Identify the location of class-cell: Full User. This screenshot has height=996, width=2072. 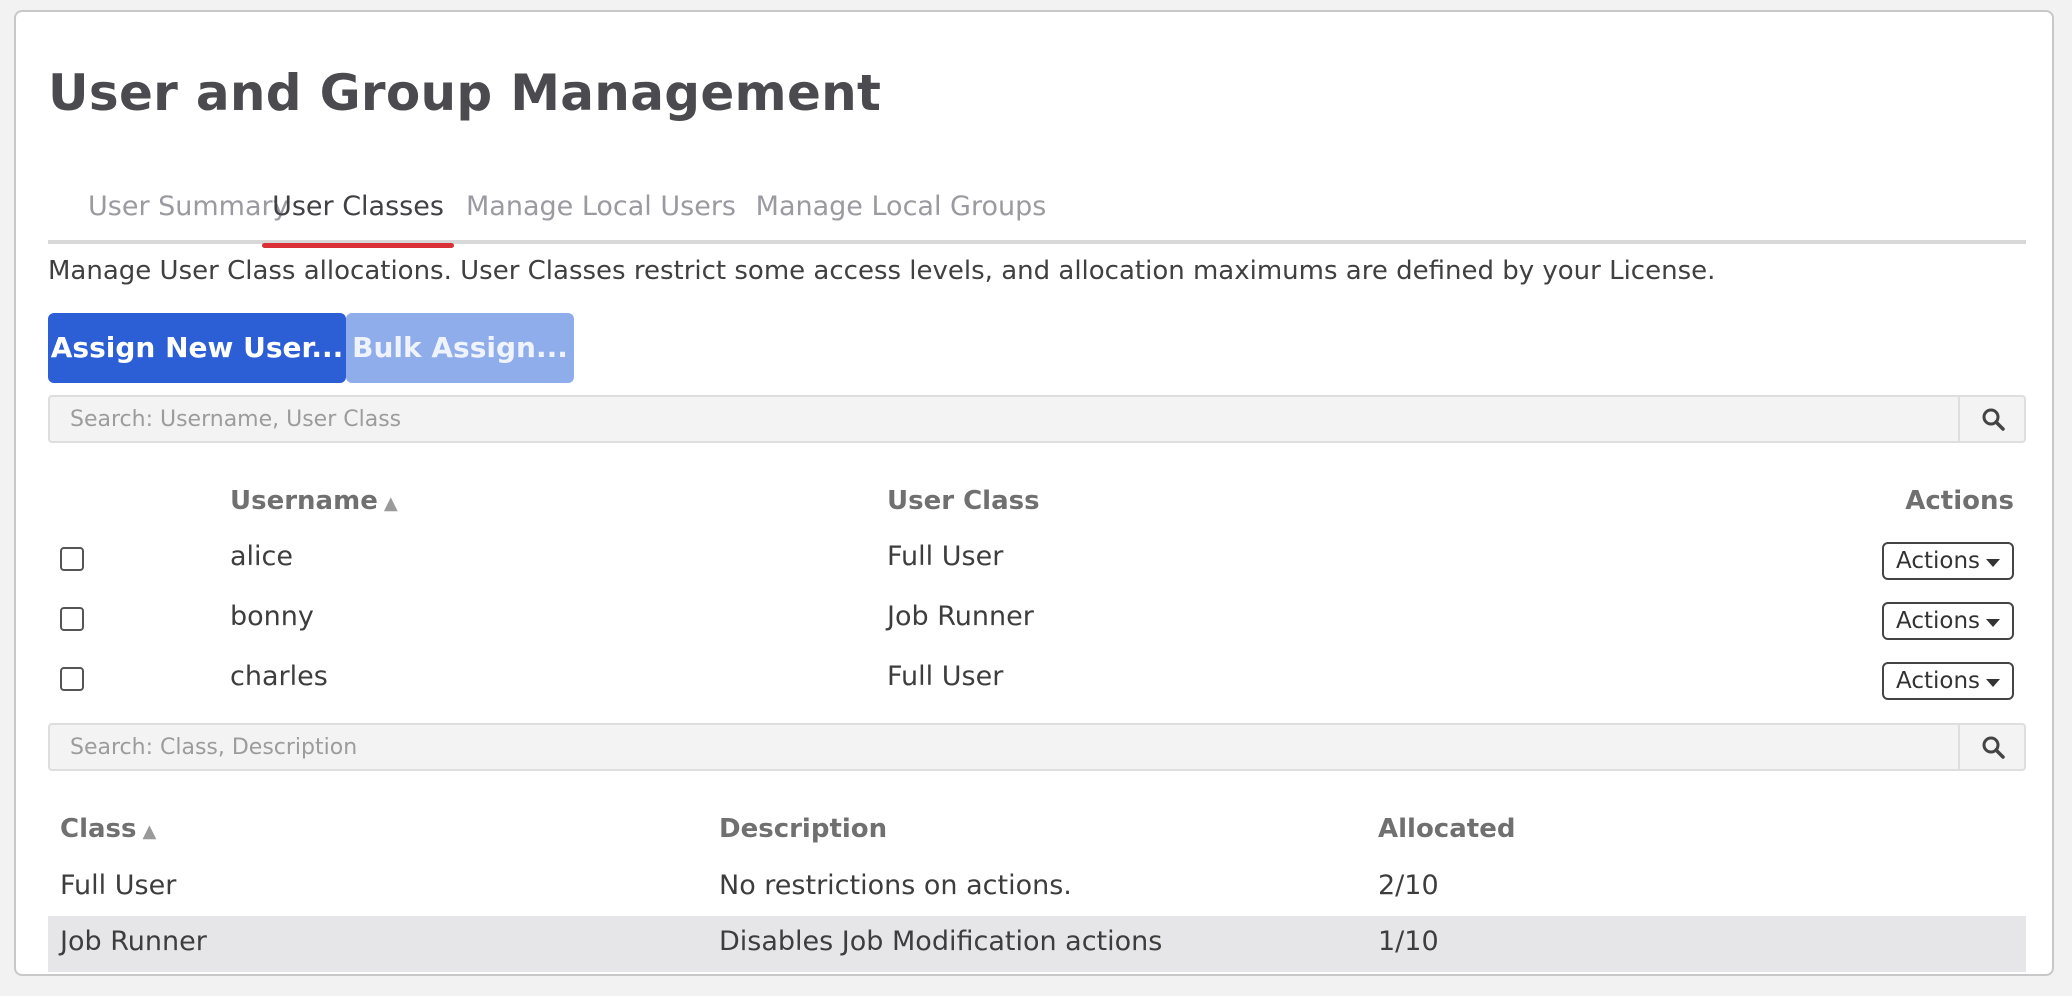
(118, 885).